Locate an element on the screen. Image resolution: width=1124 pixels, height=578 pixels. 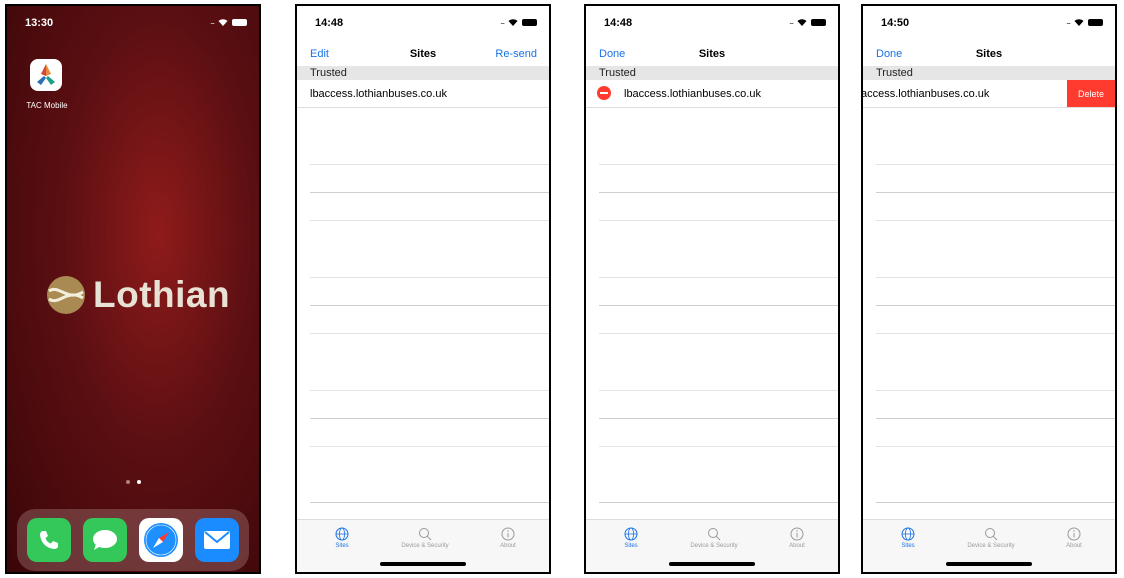
status-time: 13:30 is located at coordinates (39, 23).